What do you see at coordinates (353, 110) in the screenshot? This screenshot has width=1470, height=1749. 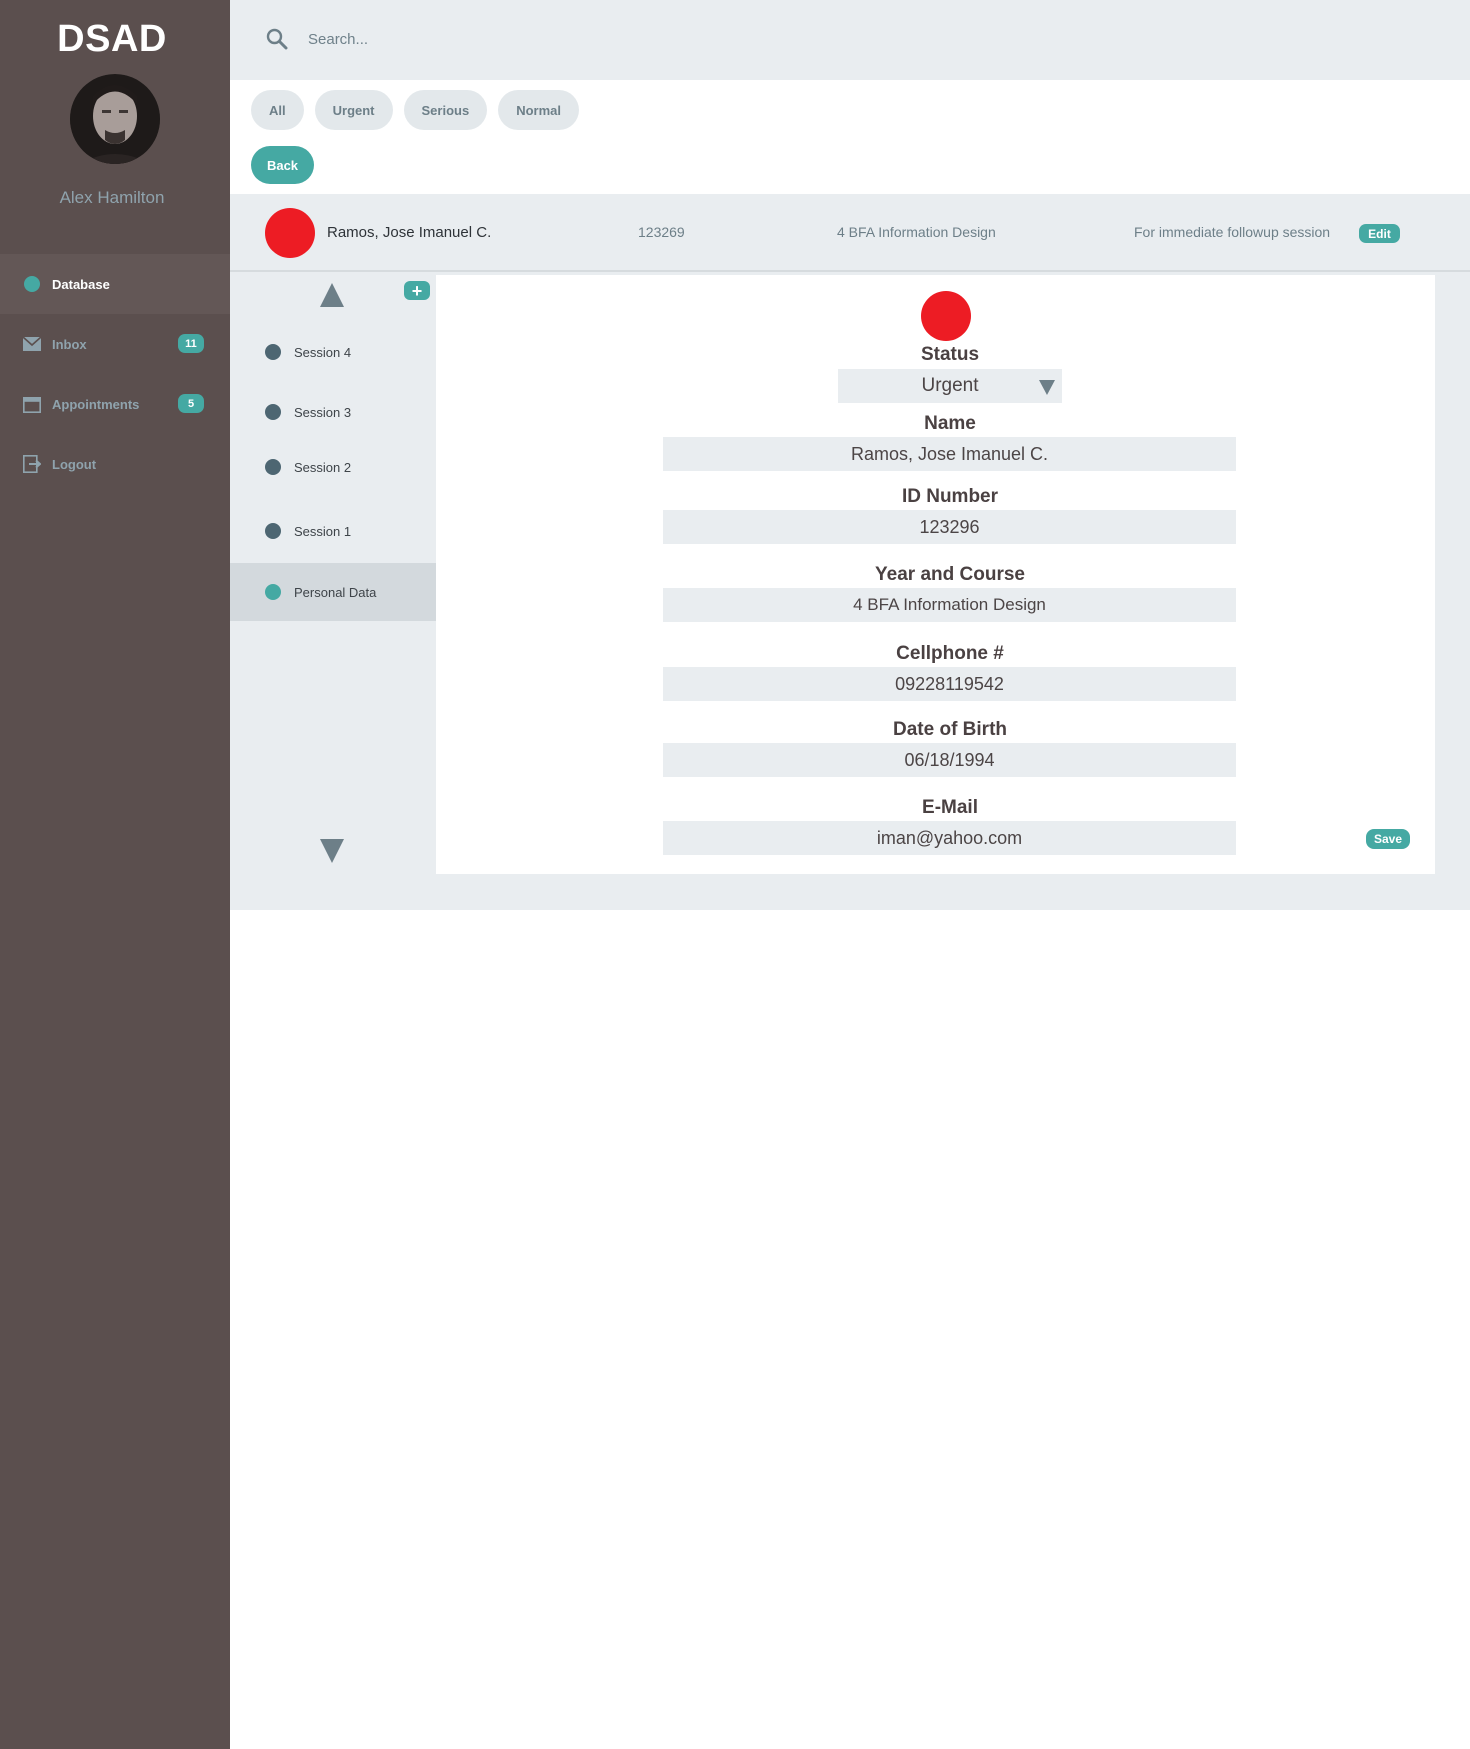 I see `filter-urgent-button: Urgent` at bounding box center [353, 110].